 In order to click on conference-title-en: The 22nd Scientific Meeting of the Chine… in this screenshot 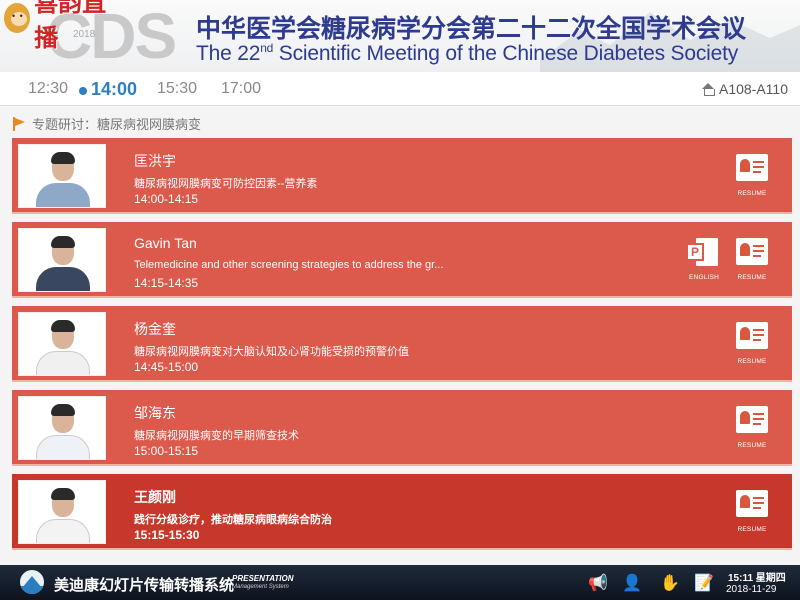, I will do `click(467, 53)`.